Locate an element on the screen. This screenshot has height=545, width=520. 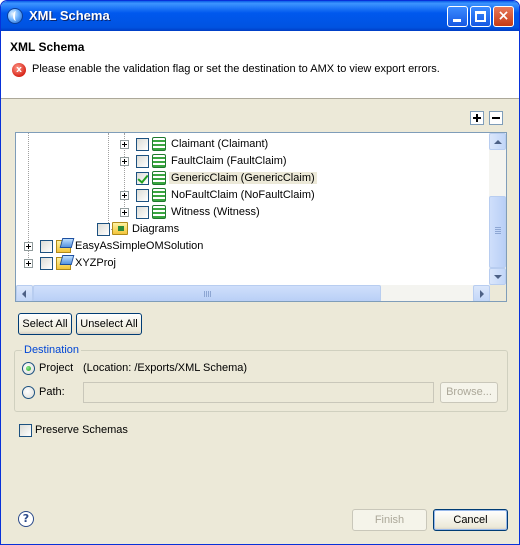
path-input is located at coordinates (258, 392).